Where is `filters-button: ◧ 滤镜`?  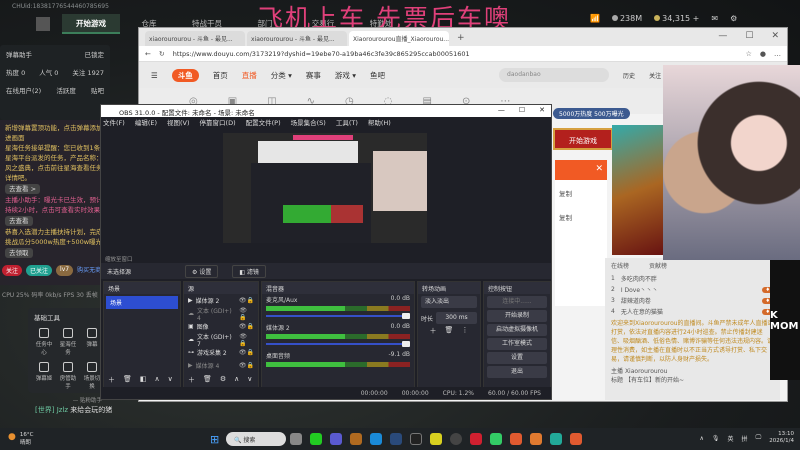 filters-button: ◧ 滤镜 is located at coordinates (249, 271).